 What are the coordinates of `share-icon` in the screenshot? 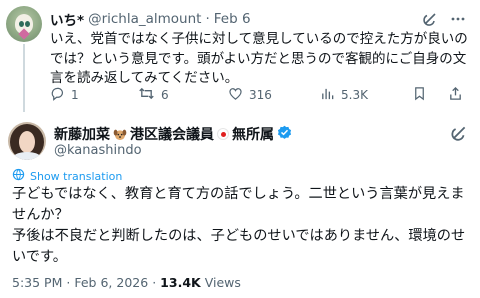 It's located at (455, 95).